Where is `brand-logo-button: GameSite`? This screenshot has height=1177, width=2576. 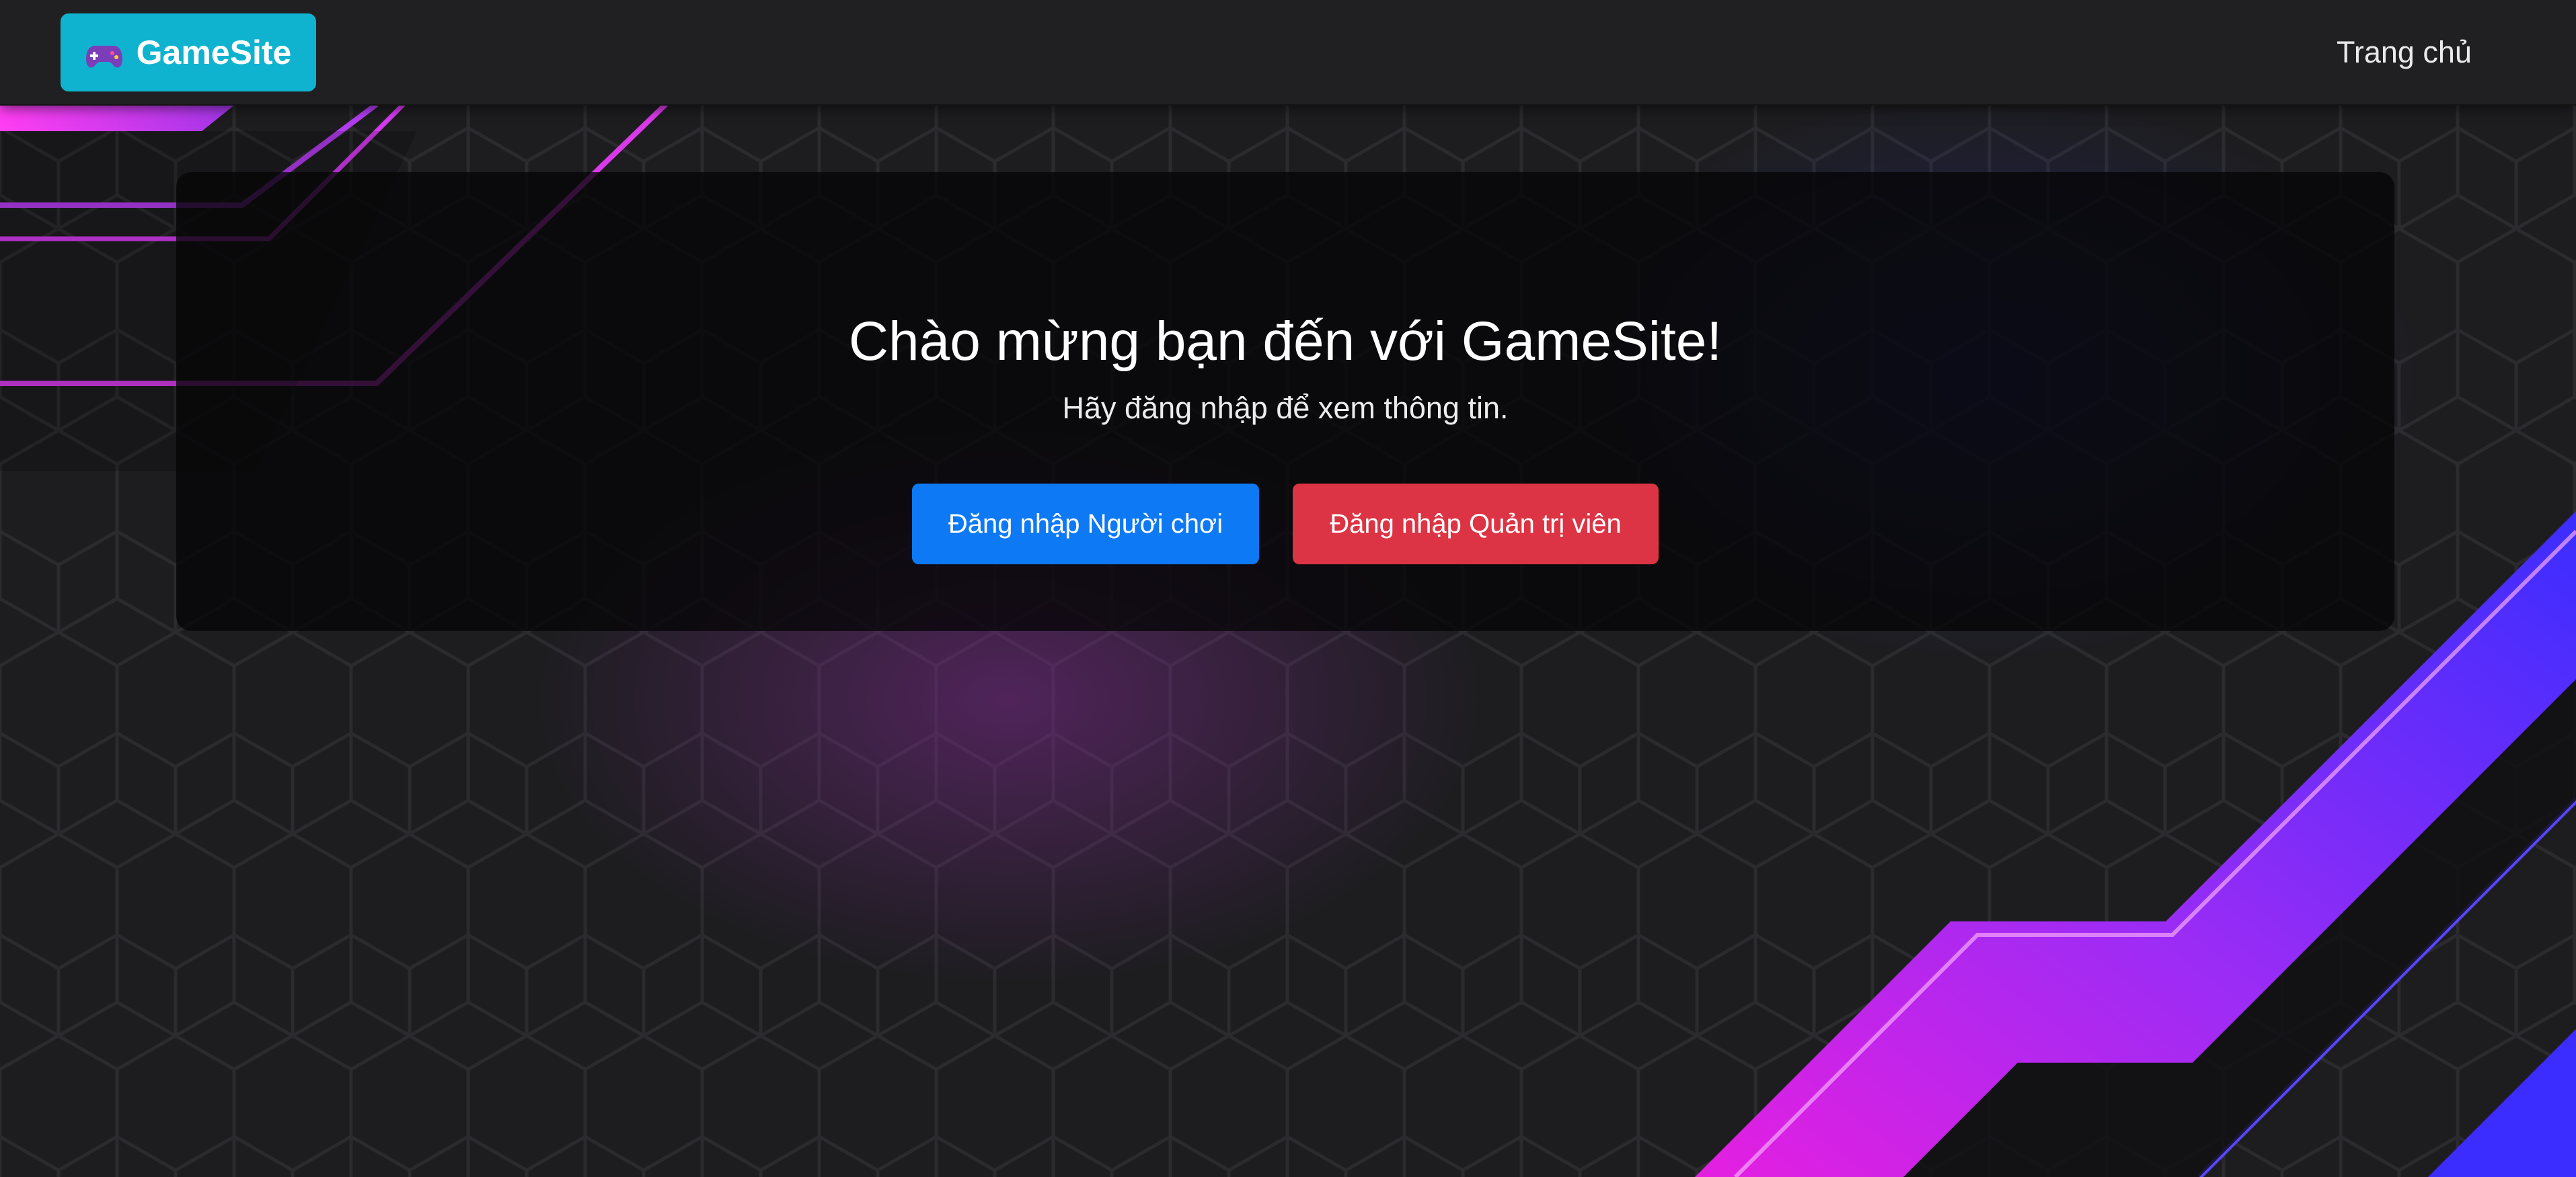 brand-logo-button: GameSite is located at coordinates (188, 52).